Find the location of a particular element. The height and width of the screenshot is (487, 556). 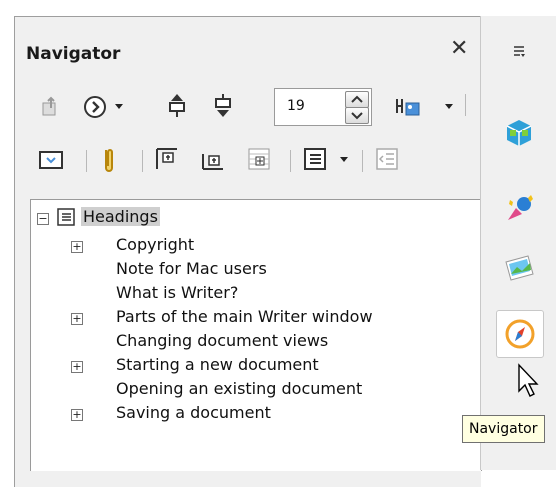

tree-item-label: Starting a new document is located at coordinates (217, 364).